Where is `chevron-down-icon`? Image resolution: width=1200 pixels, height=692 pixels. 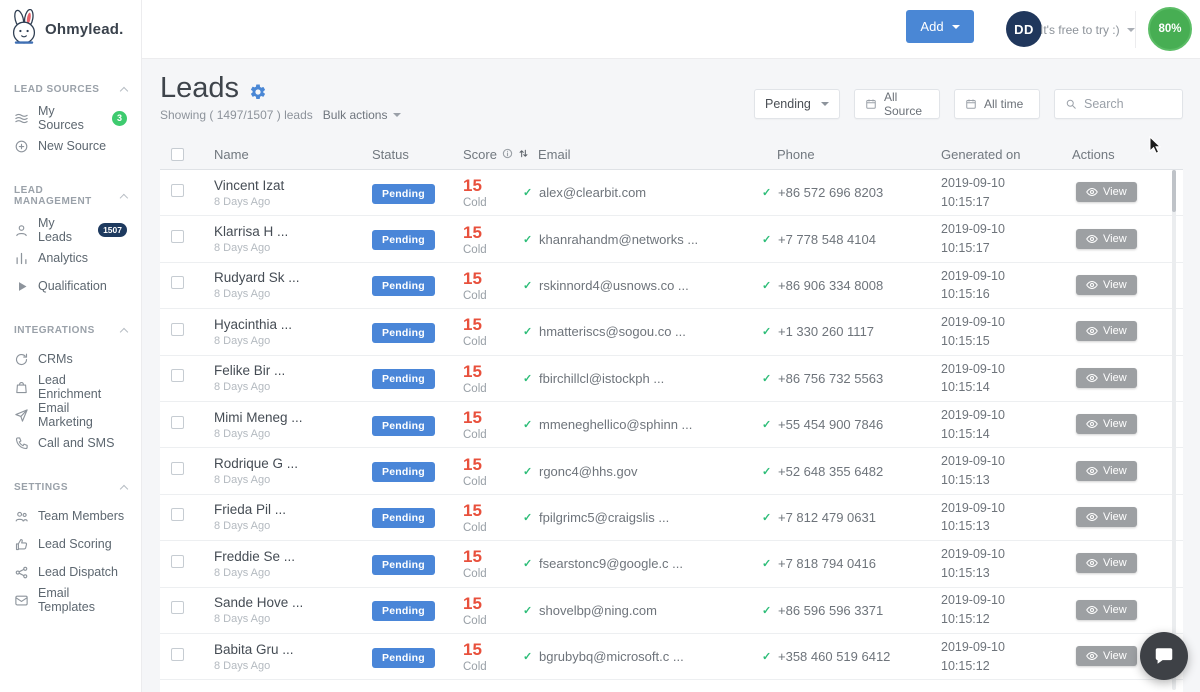 chevron-down-icon is located at coordinates (825, 104).